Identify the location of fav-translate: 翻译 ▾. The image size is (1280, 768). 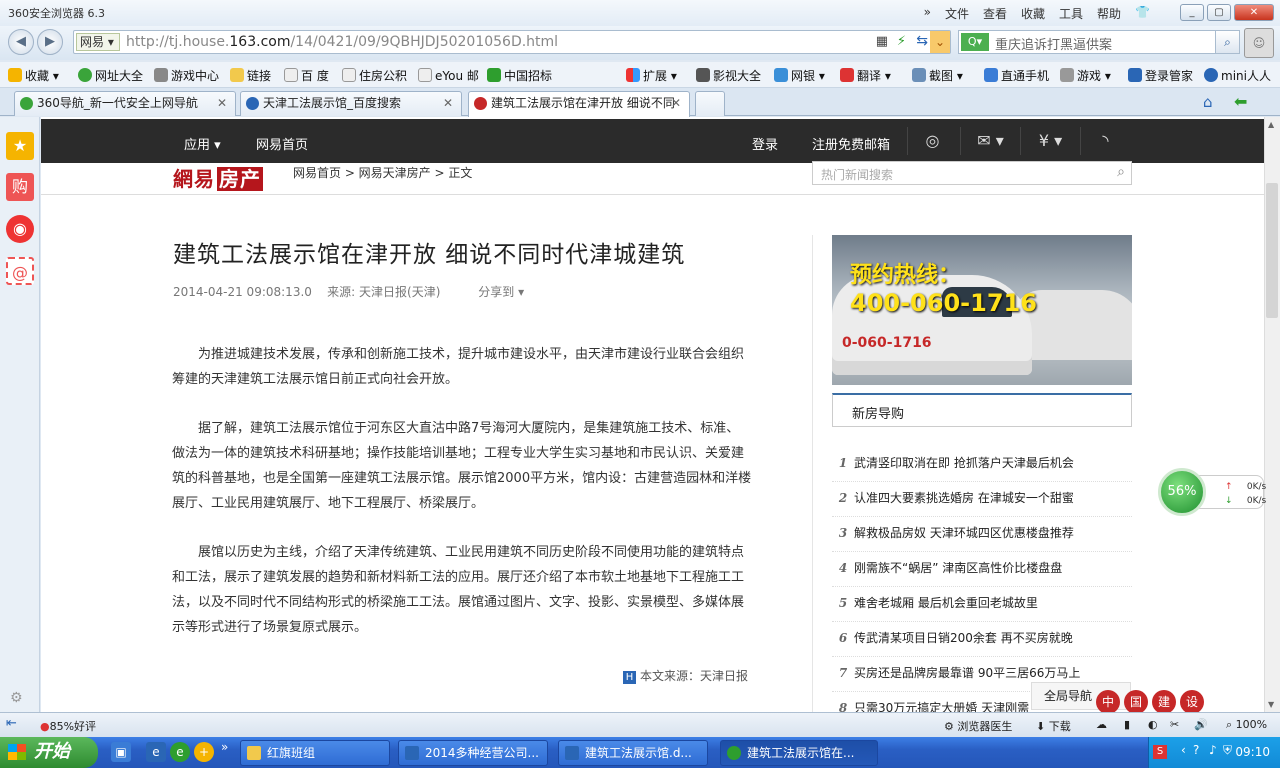
(865, 75).